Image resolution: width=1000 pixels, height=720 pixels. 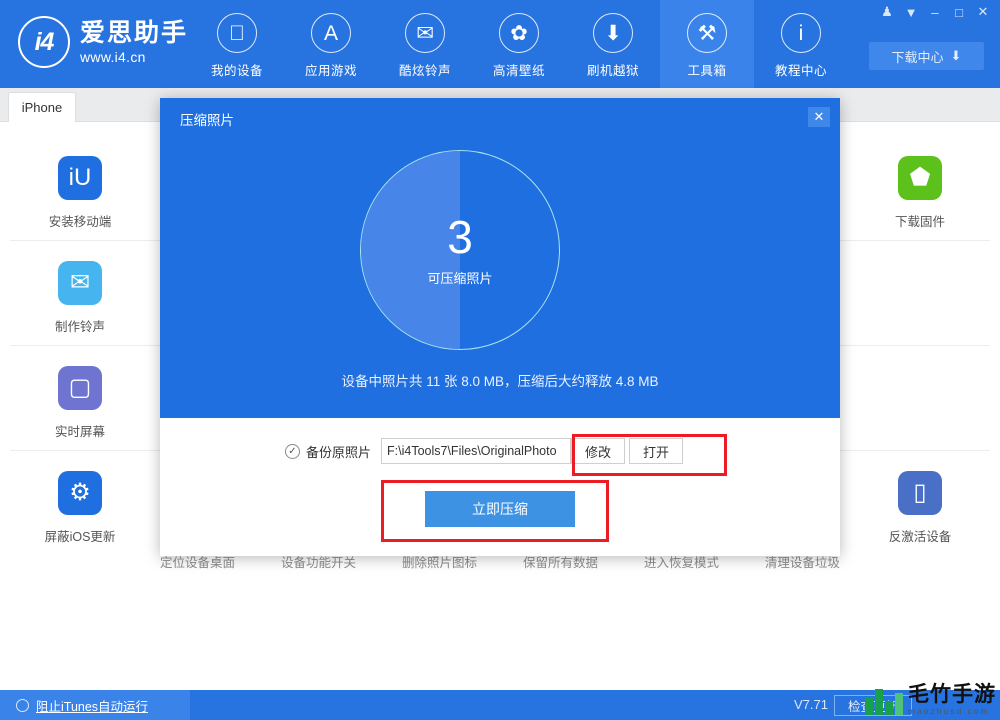 I want to click on toolbox-item-label: 实时屏幕, so click(x=79, y=432).